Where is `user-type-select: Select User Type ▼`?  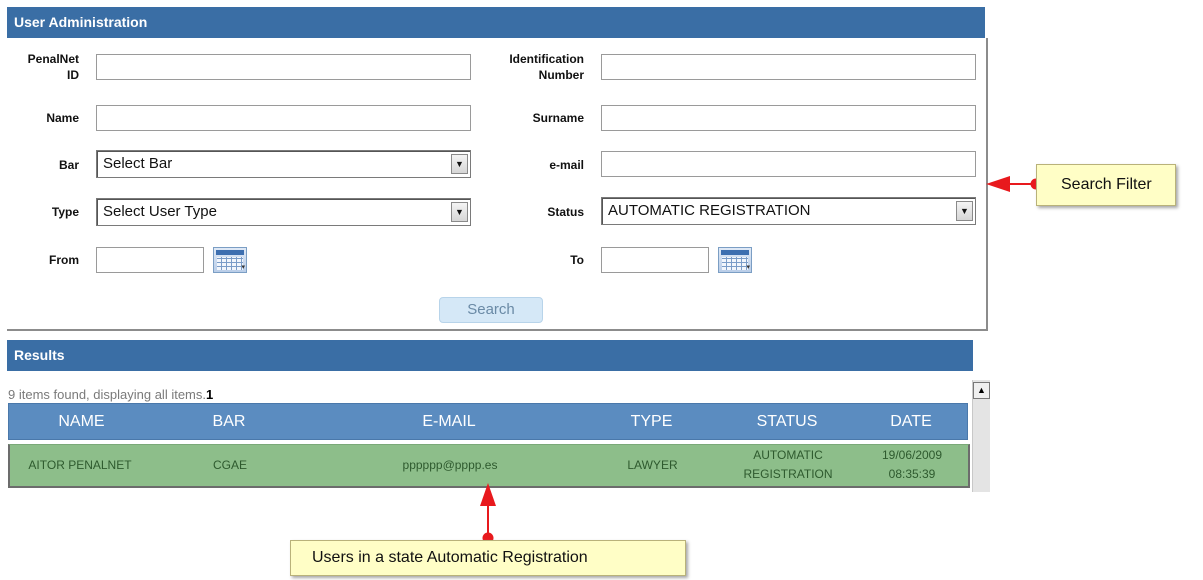
user-type-select: Select User Type ▼ is located at coordinates (283, 212).